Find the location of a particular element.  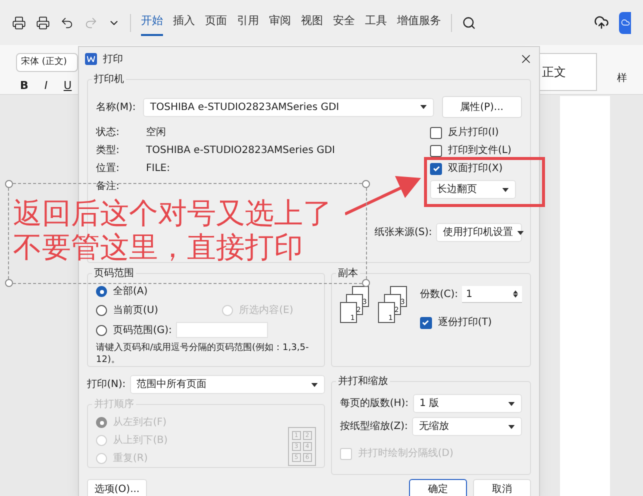

ribbon-tab: 开始 is located at coordinates (152, 22).